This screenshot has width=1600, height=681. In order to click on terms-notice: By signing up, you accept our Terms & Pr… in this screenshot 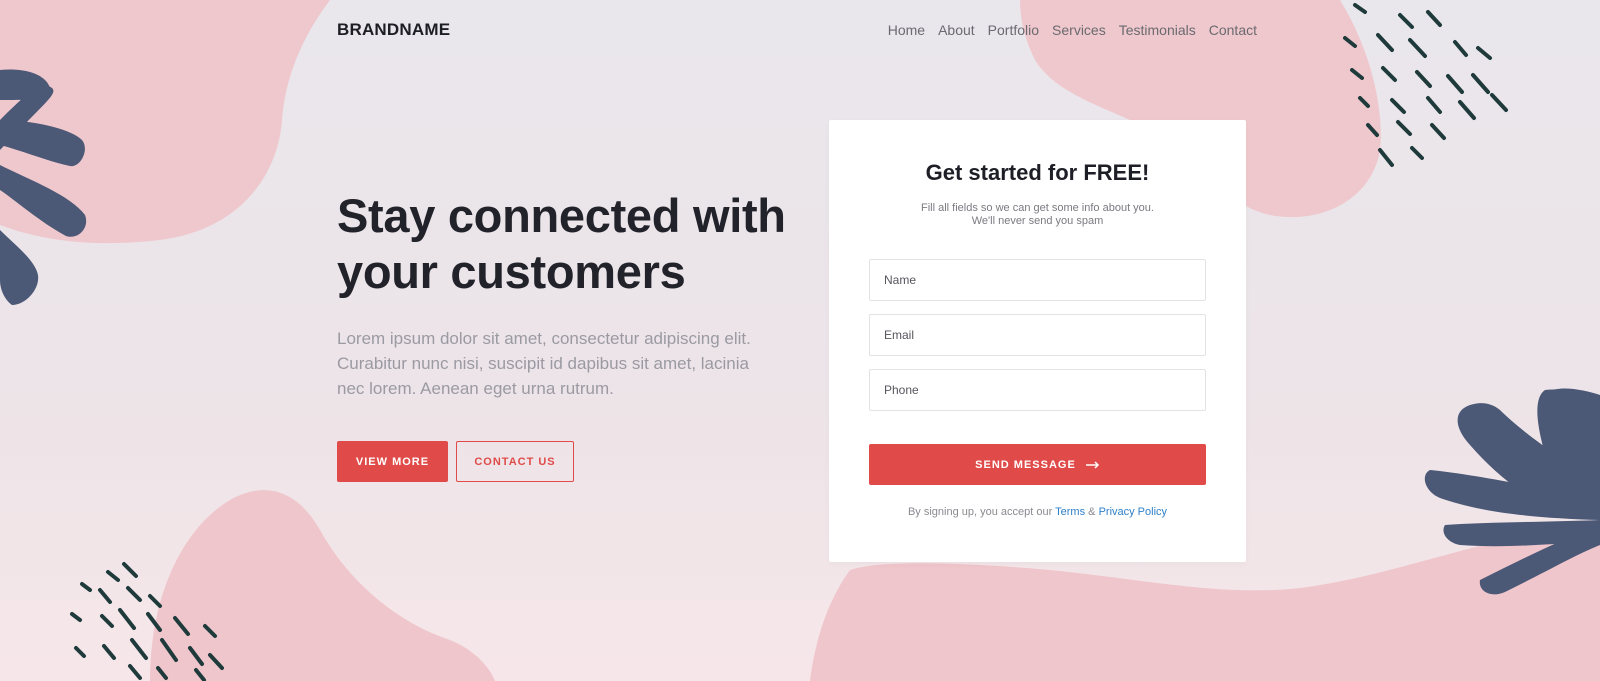, I will do `click(1037, 512)`.